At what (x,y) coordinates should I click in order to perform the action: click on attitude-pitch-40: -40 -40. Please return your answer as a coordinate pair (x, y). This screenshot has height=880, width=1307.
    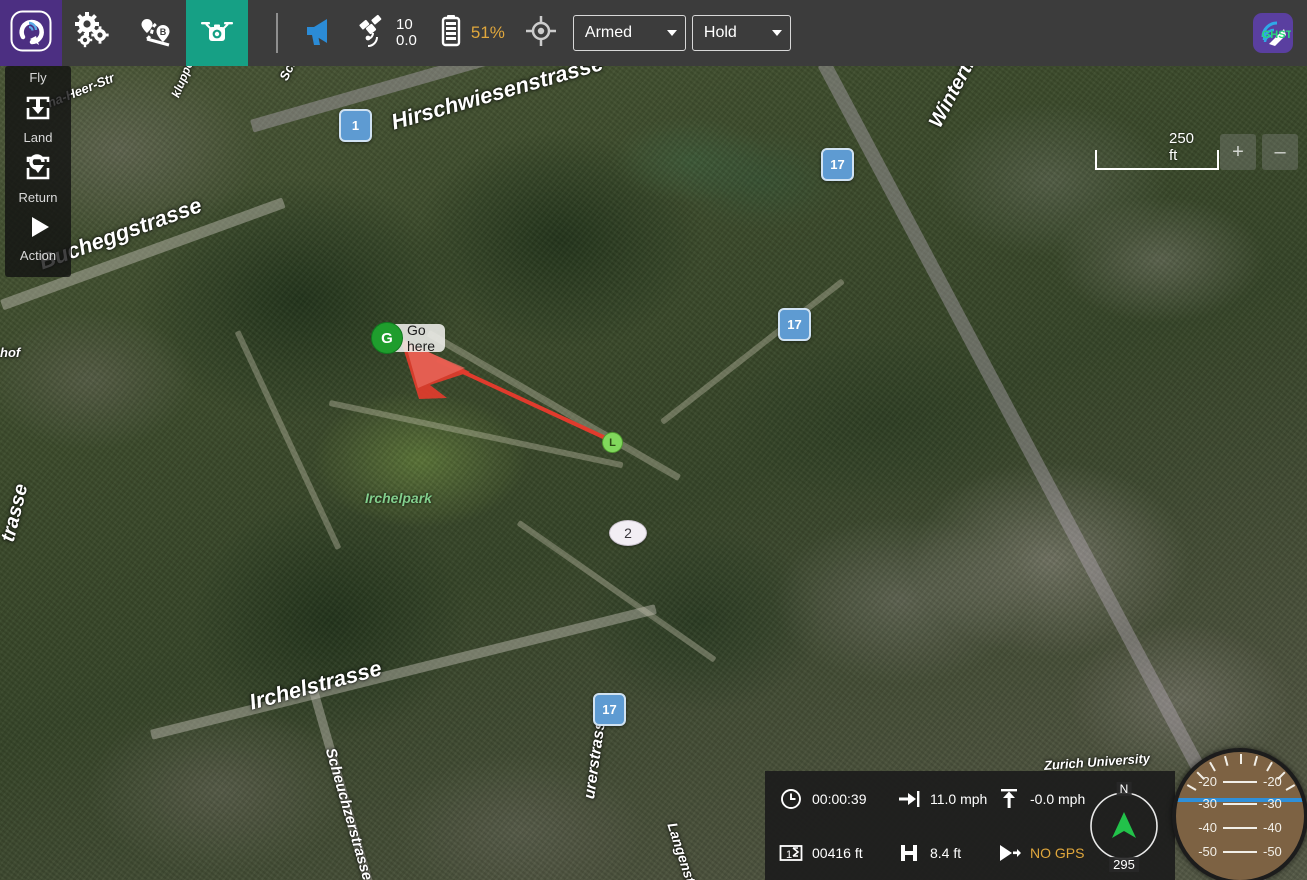
    Looking at the image, I should click on (1240, 827).